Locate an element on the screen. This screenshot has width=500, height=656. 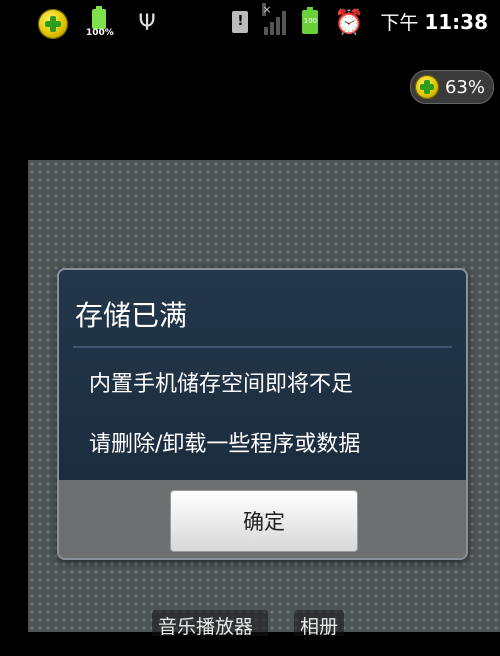
bottom-strip is located at coordinates (250, 646).